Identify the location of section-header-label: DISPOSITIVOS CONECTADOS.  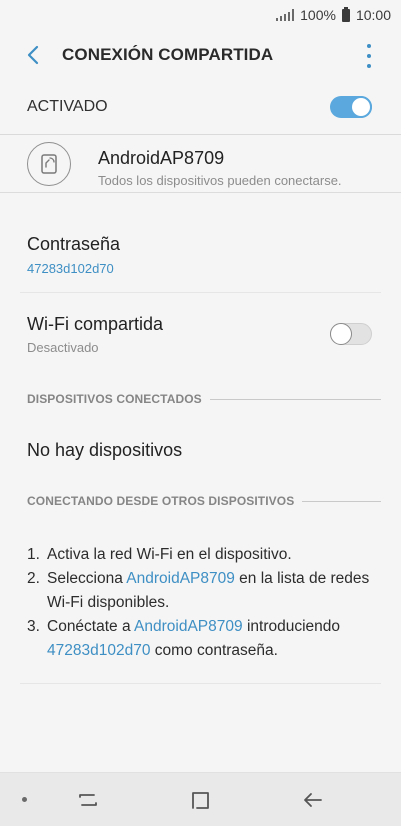
(114, 399).